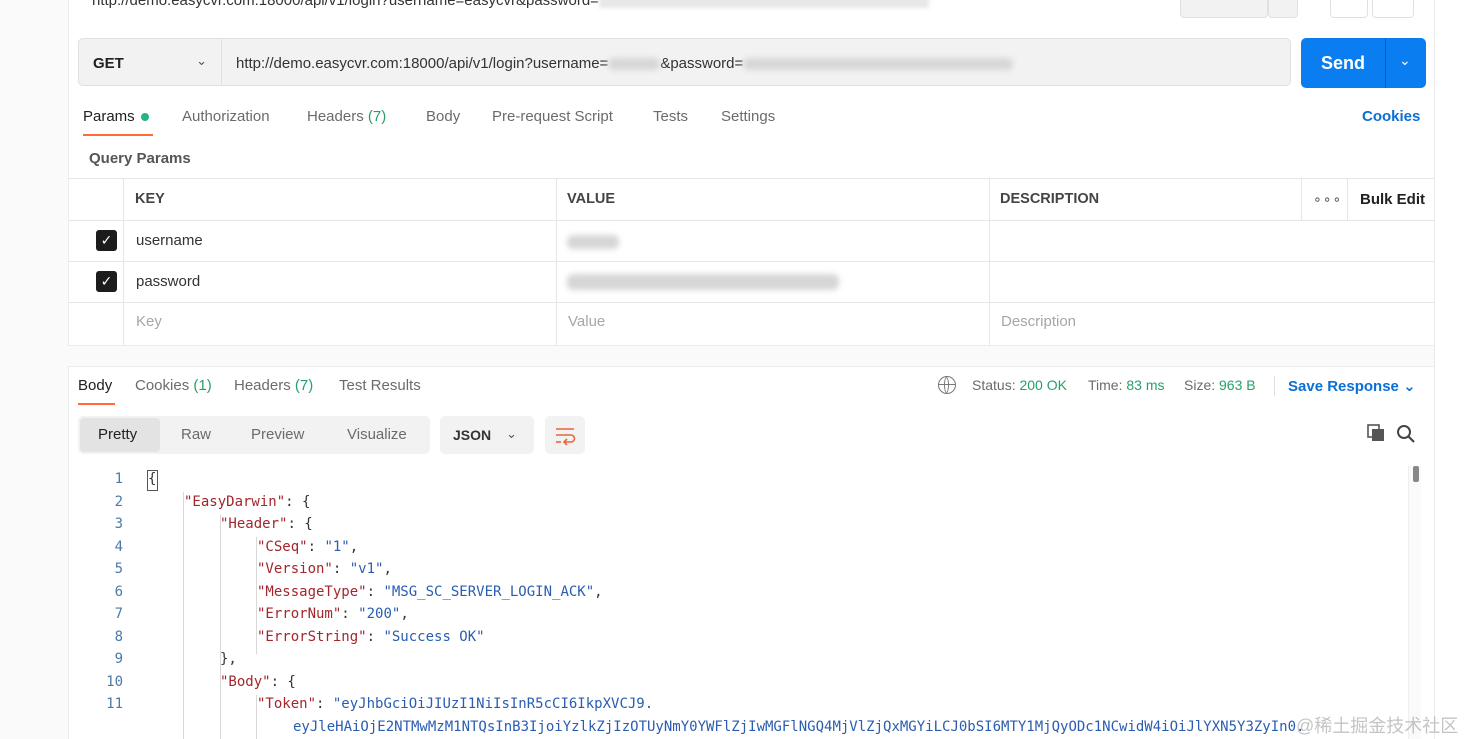  Describe the element at coordinates (228, 659) in the screenshot. I see `code-line: },` at that location.